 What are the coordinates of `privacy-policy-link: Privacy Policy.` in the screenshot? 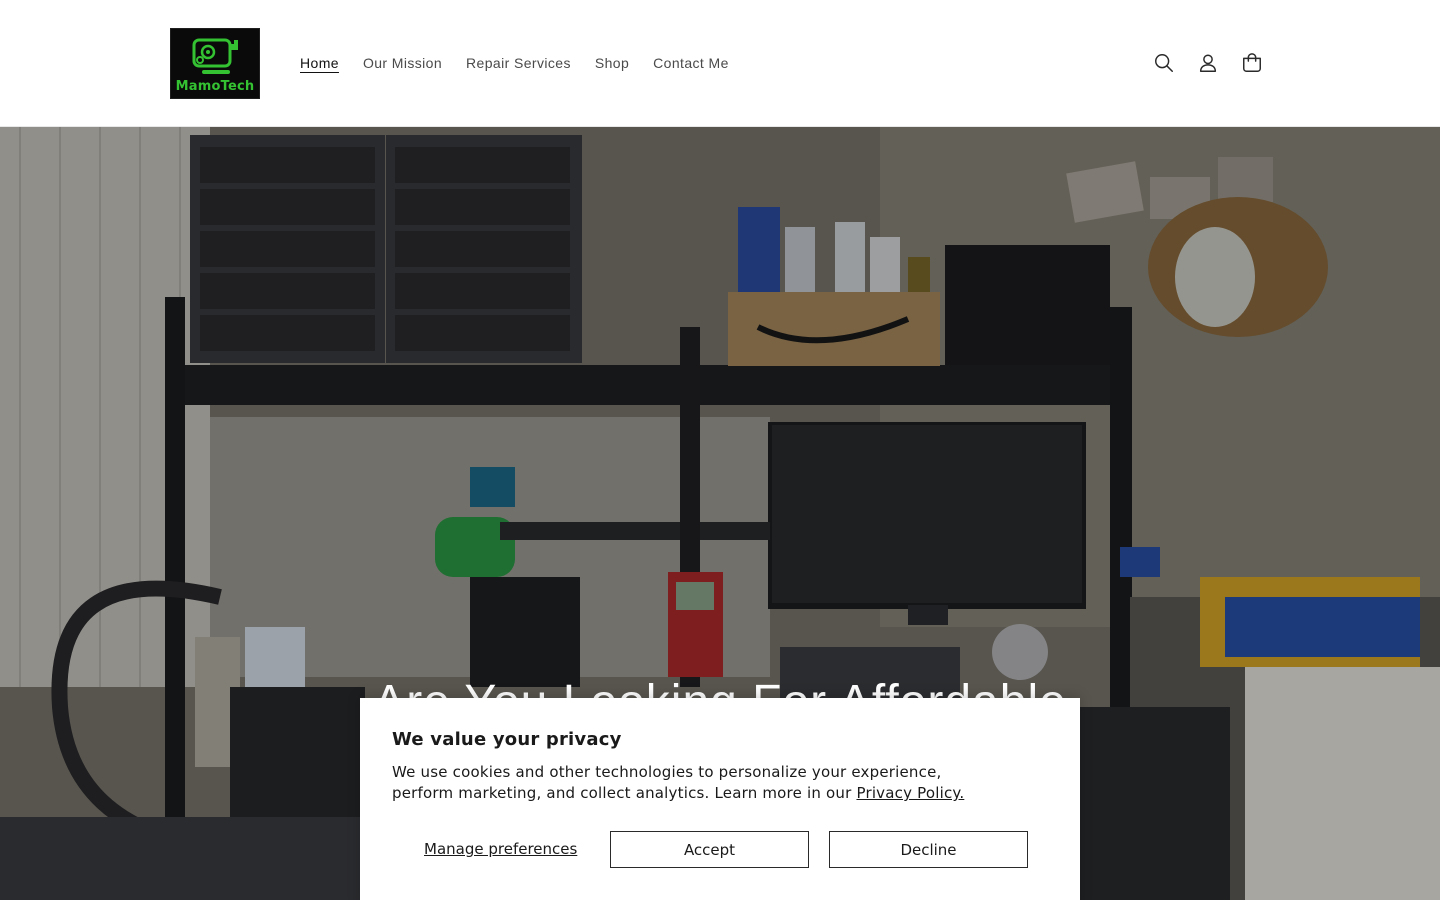 It's located at (910, 793).